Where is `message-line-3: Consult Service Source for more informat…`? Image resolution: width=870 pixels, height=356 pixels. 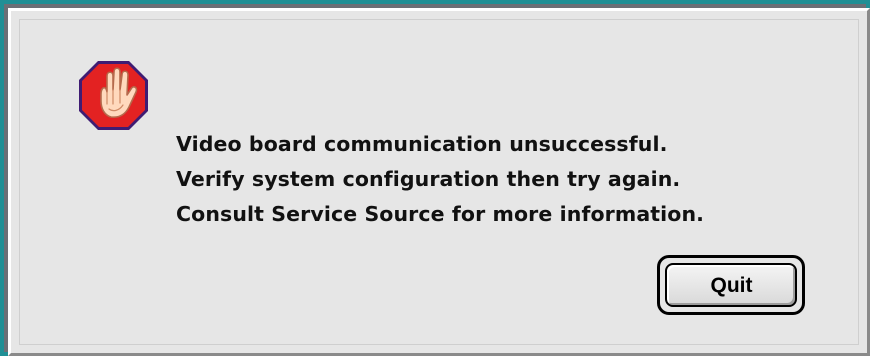 message-line-3: Consult Service Source for more informat… is located at coordinates (440, 214).